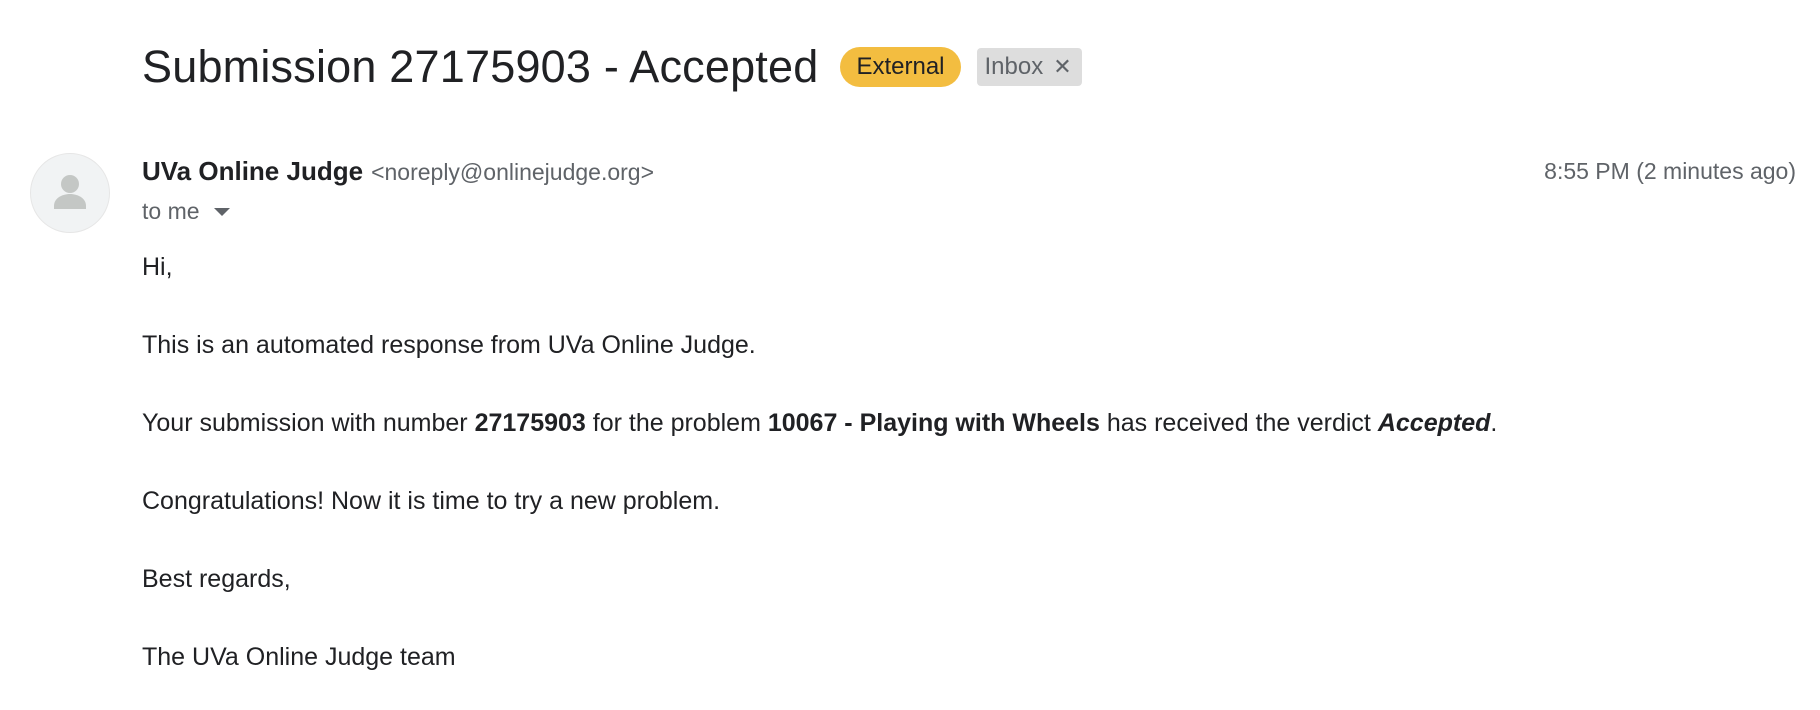 The width and height of the screenshot is (1820, 710). I want to click on sender-email: <noreply@onlinejudge.org>, so click(512, 172).